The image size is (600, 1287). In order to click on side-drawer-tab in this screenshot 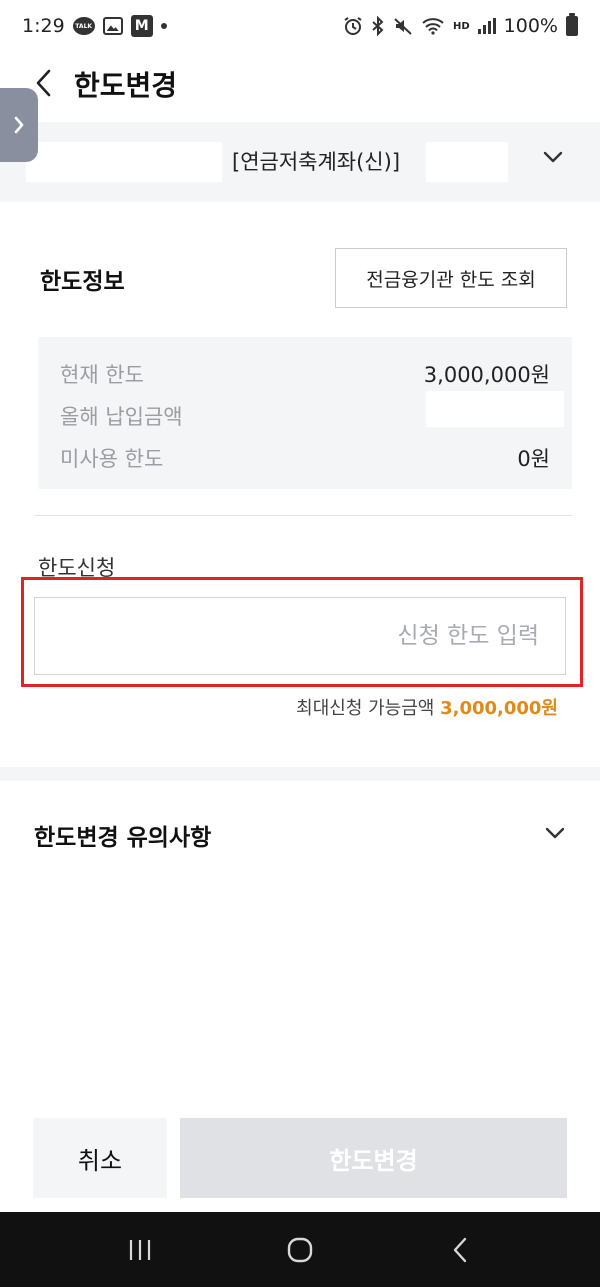, I will do `click(19, 125)`.